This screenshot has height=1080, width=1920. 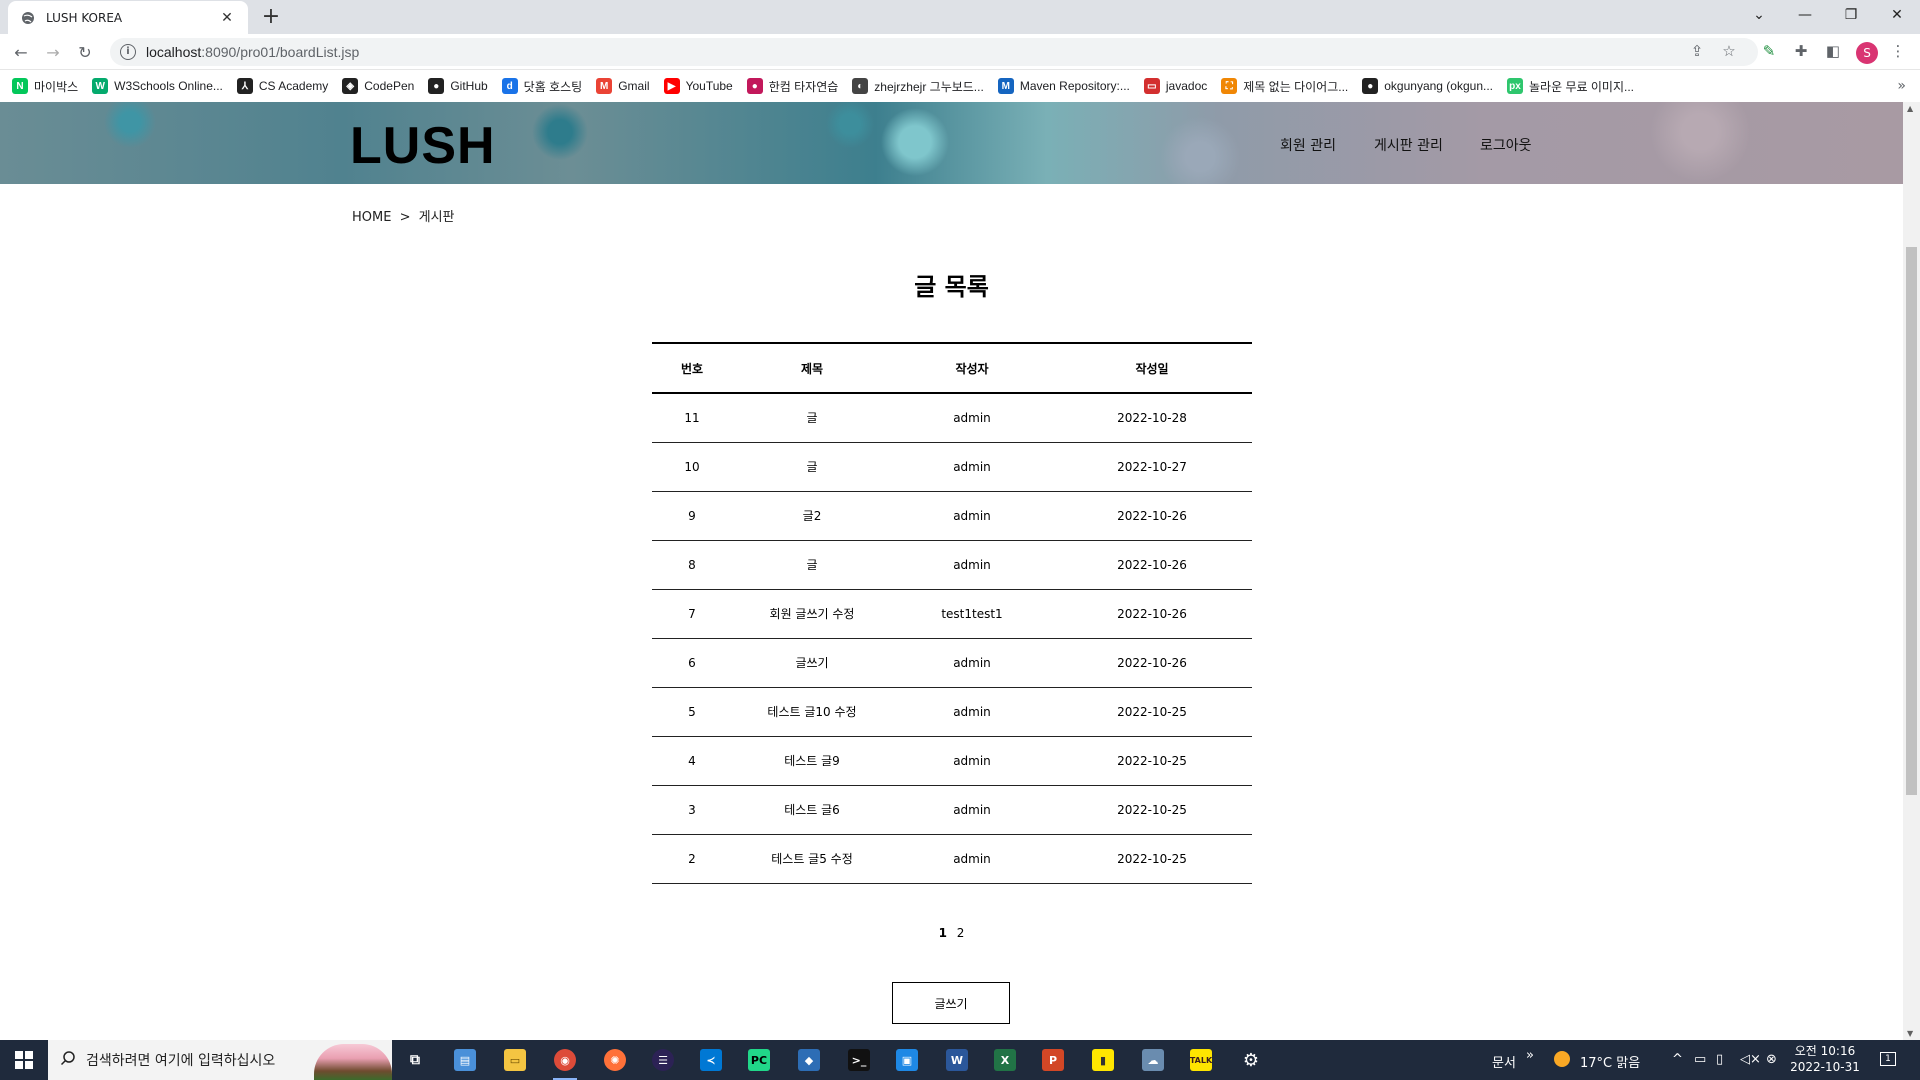 What do you see at coordinates (812, 516) in the screenshot?
I see `post-title: 글2` at bounding box center [812, 516].